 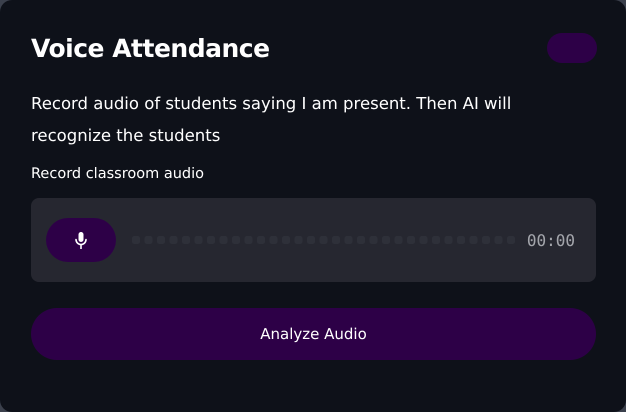 What do you see at coordinates (118, 175) in the screenshot?
I see `recorder-label: Record classroom audio` at bounding box center [118, 175].